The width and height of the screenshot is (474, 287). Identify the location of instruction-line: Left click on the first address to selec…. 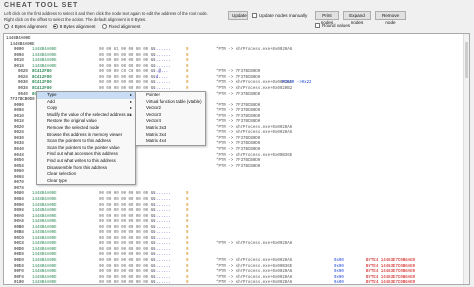
(106, 13).